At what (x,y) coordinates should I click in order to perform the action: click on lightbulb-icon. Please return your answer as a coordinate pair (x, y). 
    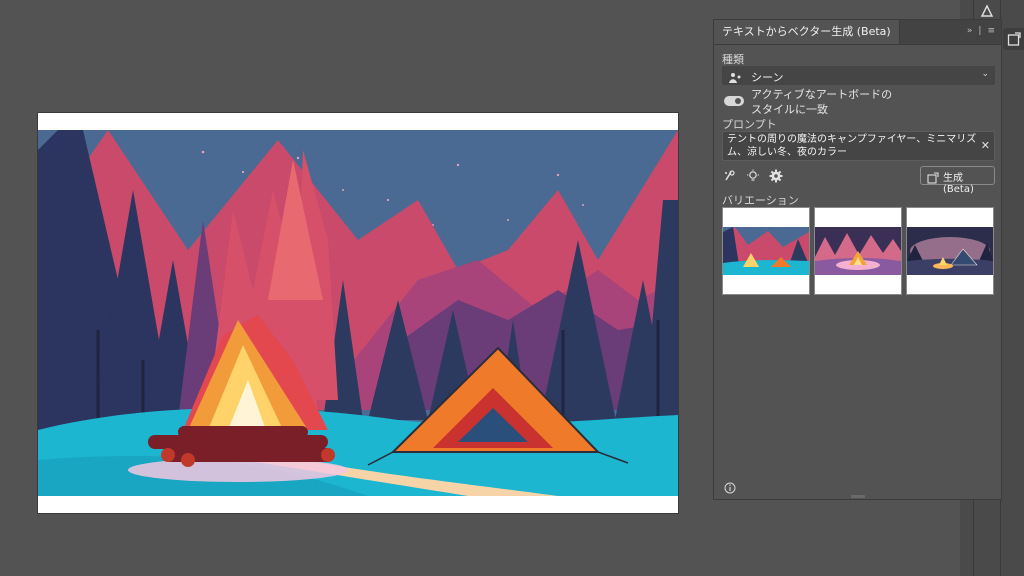
    Looking at the image, I should click on (753, 176).